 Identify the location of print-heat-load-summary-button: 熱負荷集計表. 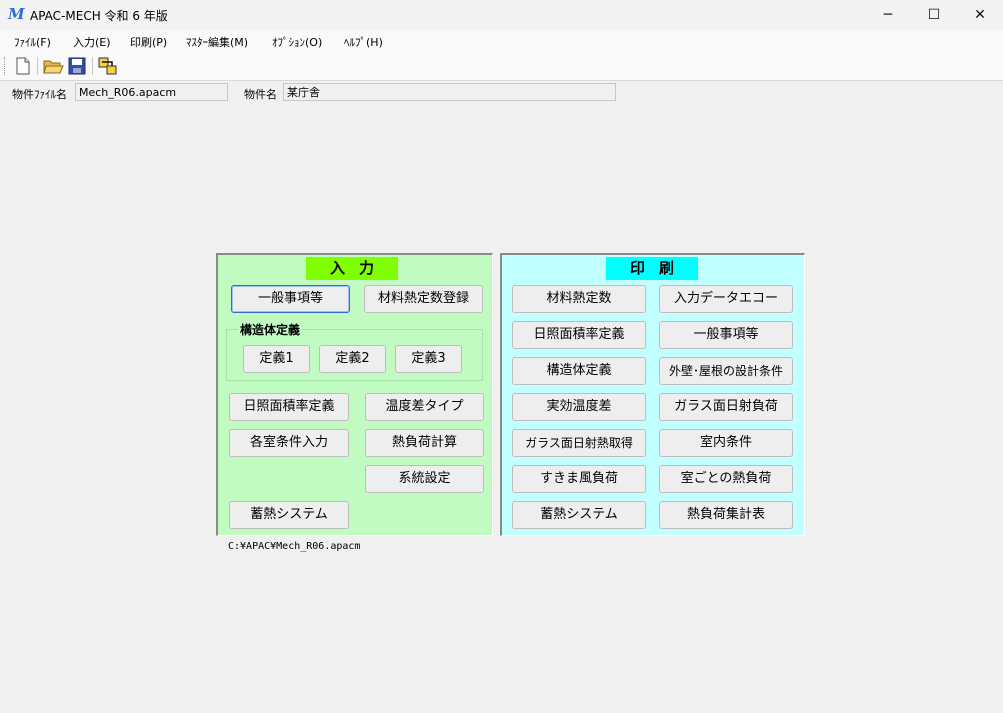
(726, 515).